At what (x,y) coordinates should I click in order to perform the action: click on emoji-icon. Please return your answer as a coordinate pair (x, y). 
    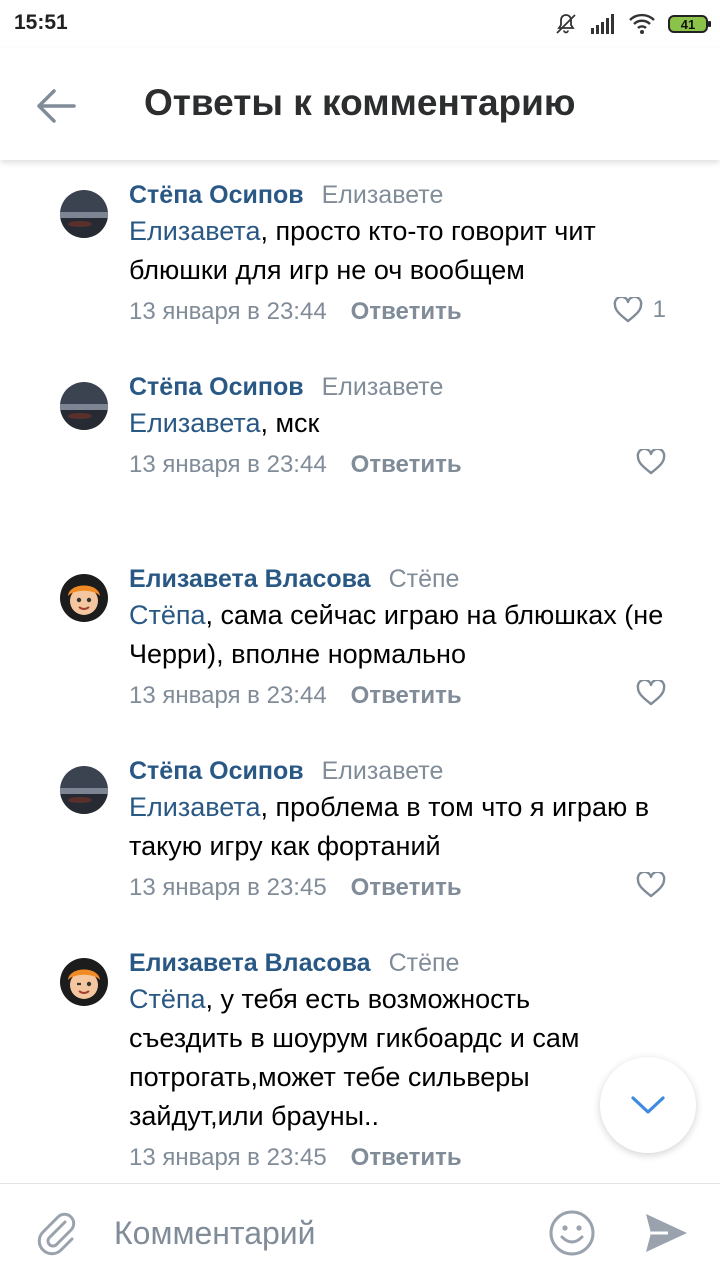
    Looking at the image, I should click on (572, 1233).